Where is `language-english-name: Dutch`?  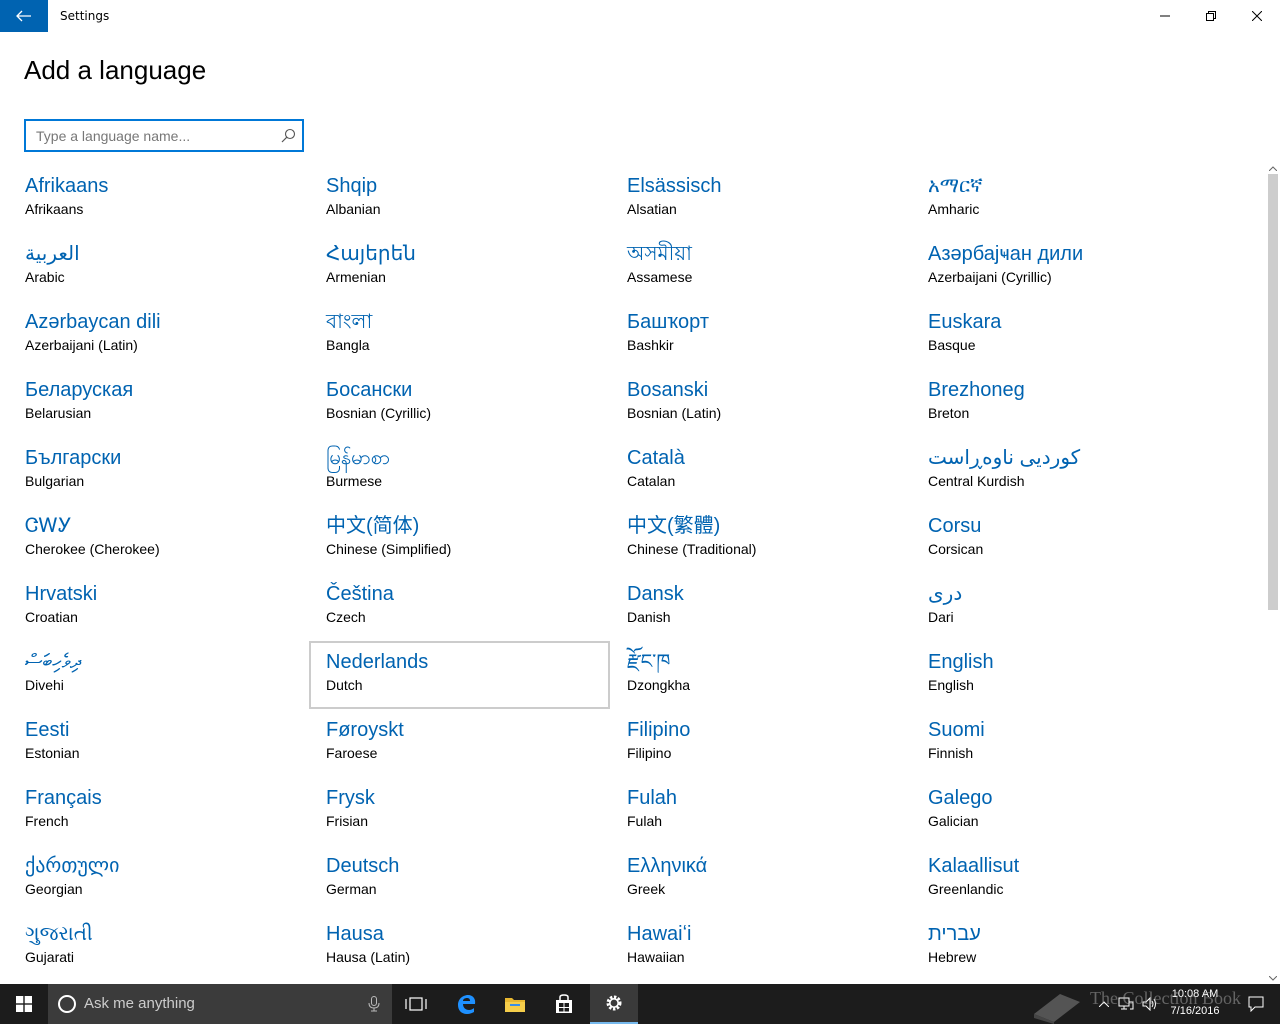 language-english-name: Dutch is located at coordinates (344, 685).